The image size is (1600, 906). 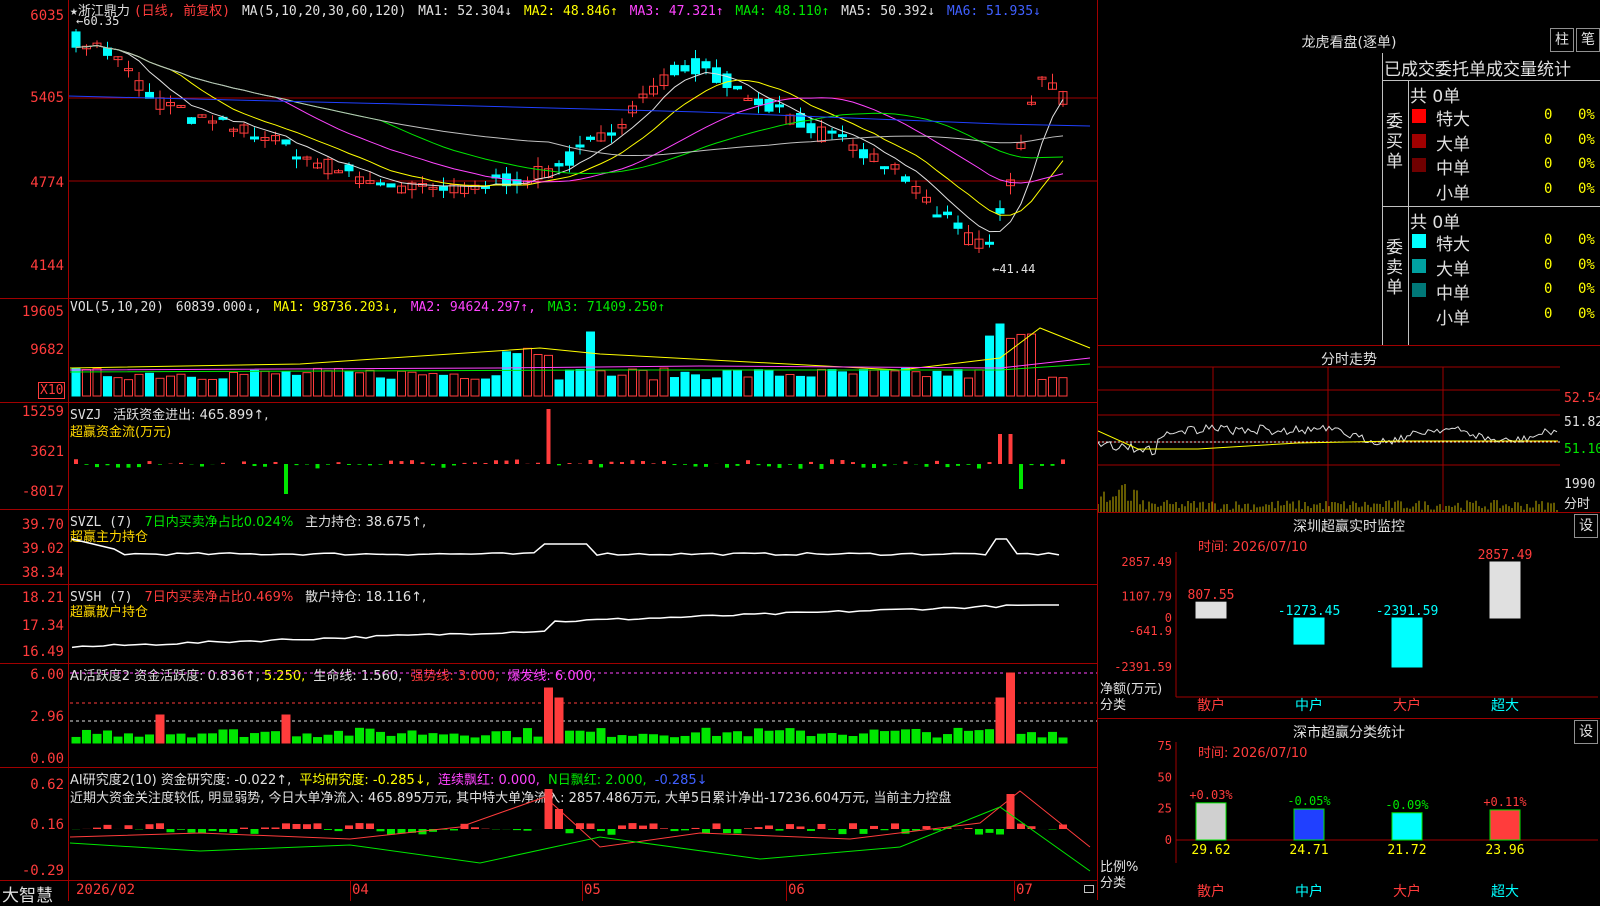 I want to click on intraday-chart, so click(x=1349, y=428).